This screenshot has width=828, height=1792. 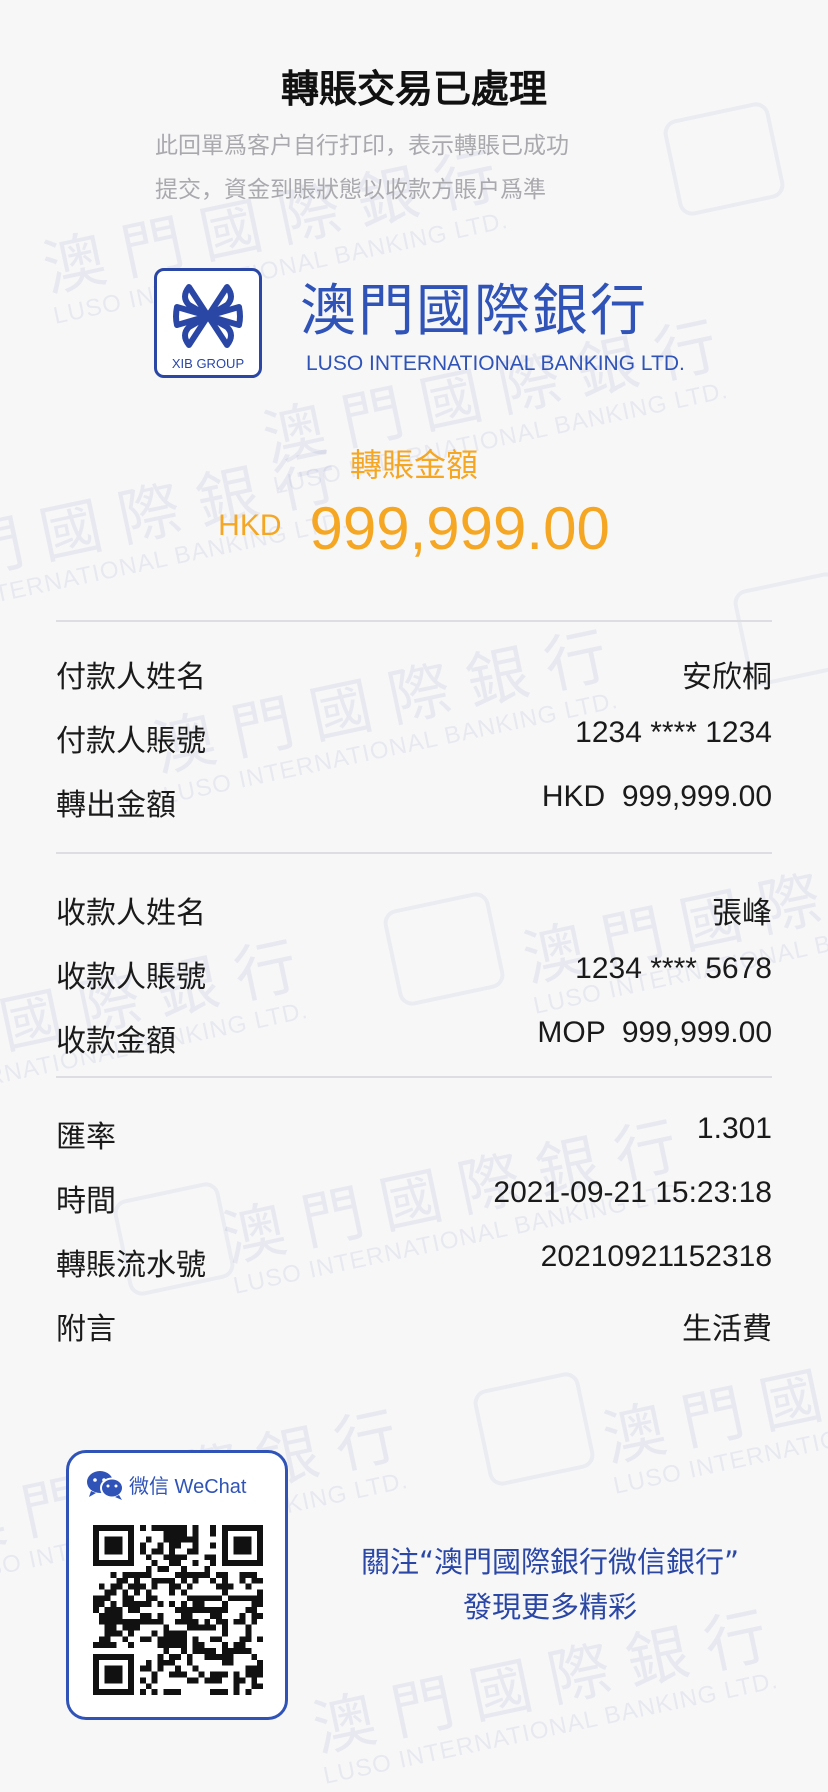 I want to click on payer-amount-label: 轉出金額, so click(x=116, y=805).